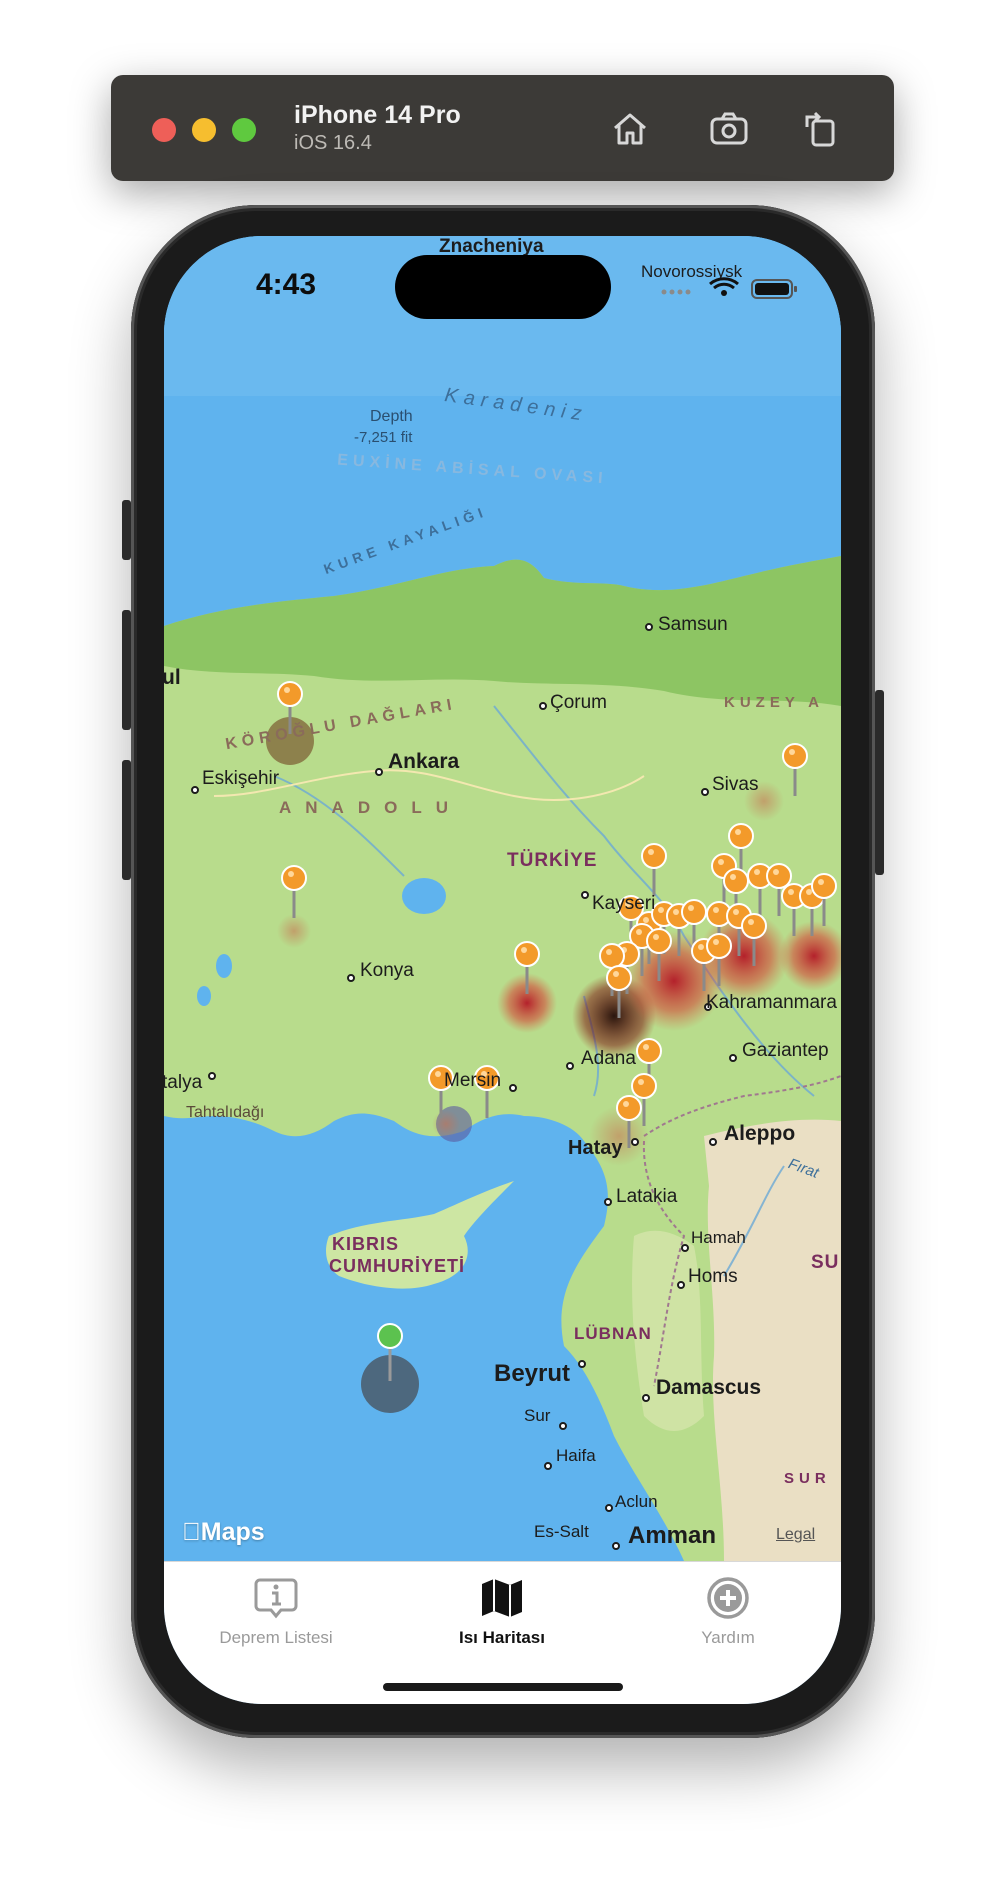  I want to click on screenshot-icon, so click(729, 129).